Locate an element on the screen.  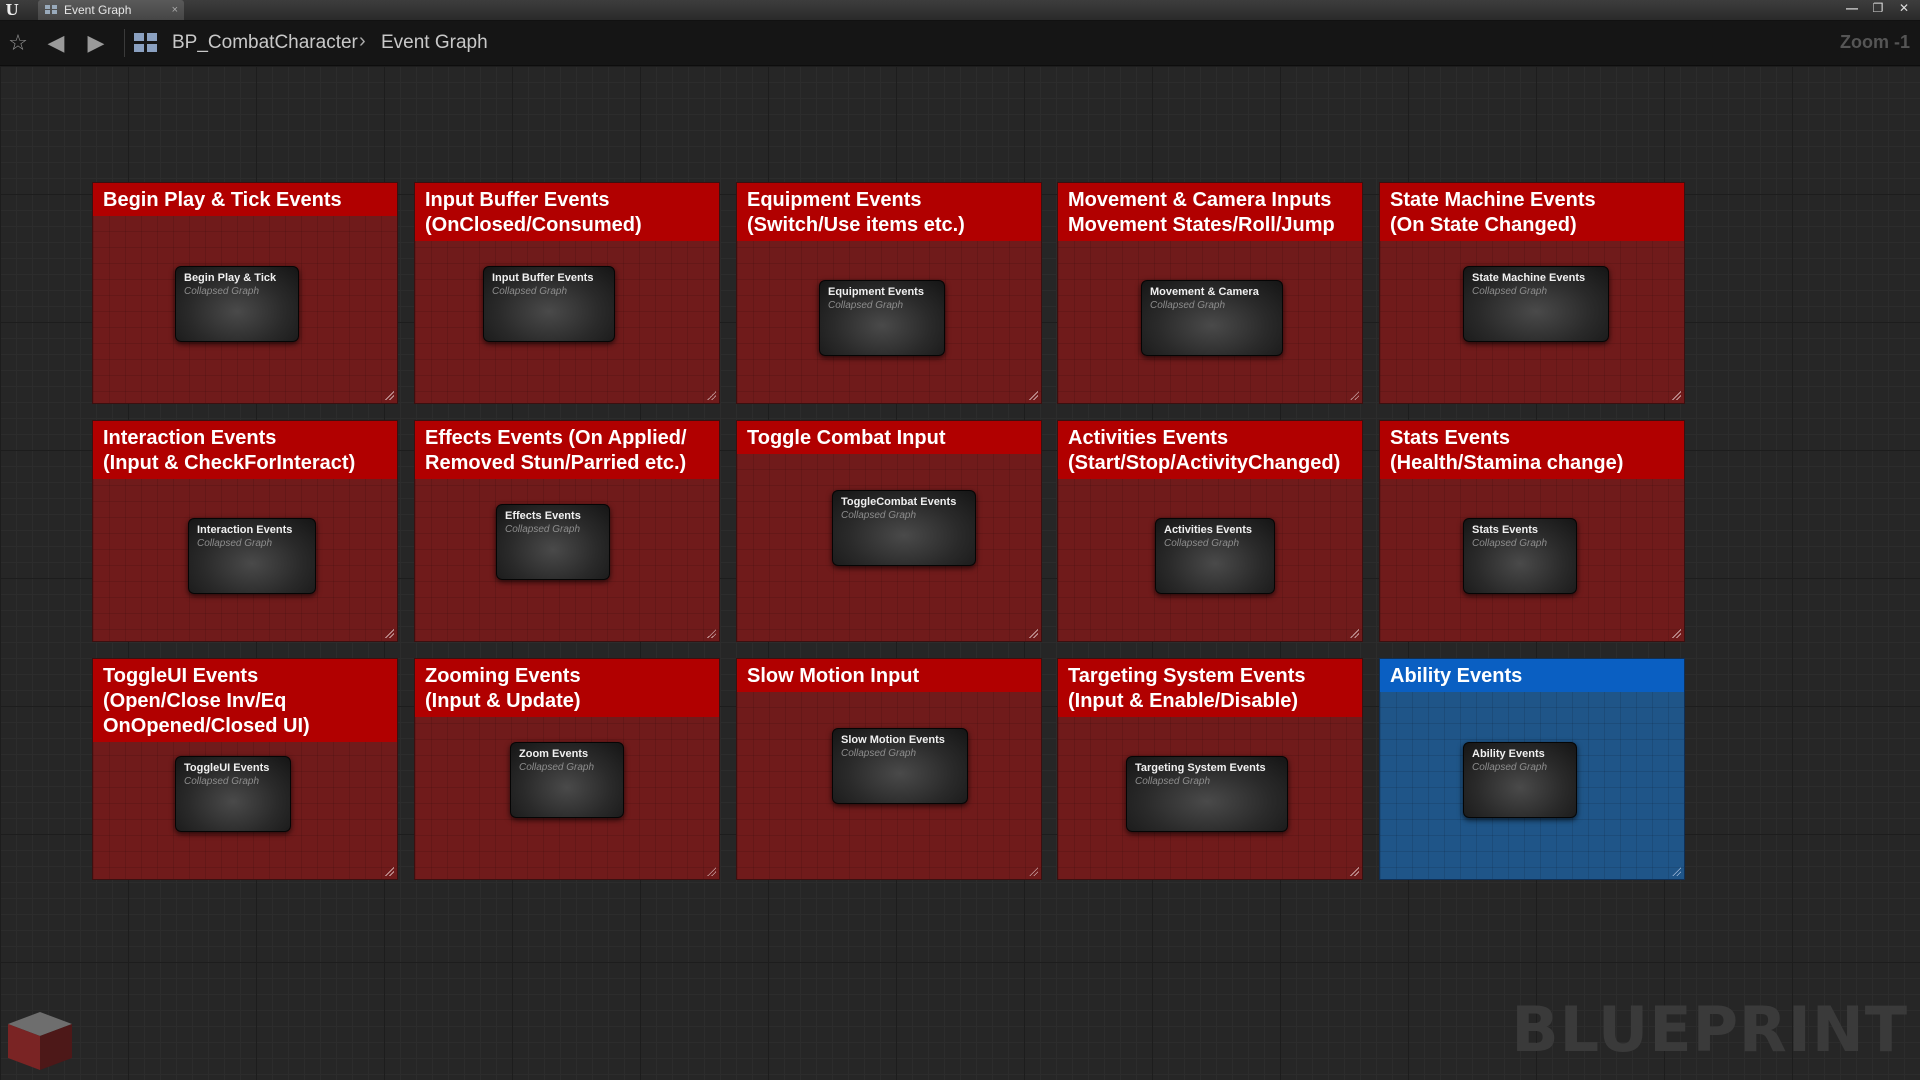
unreal-logo-icon: U is located at coordinates (12, 10).